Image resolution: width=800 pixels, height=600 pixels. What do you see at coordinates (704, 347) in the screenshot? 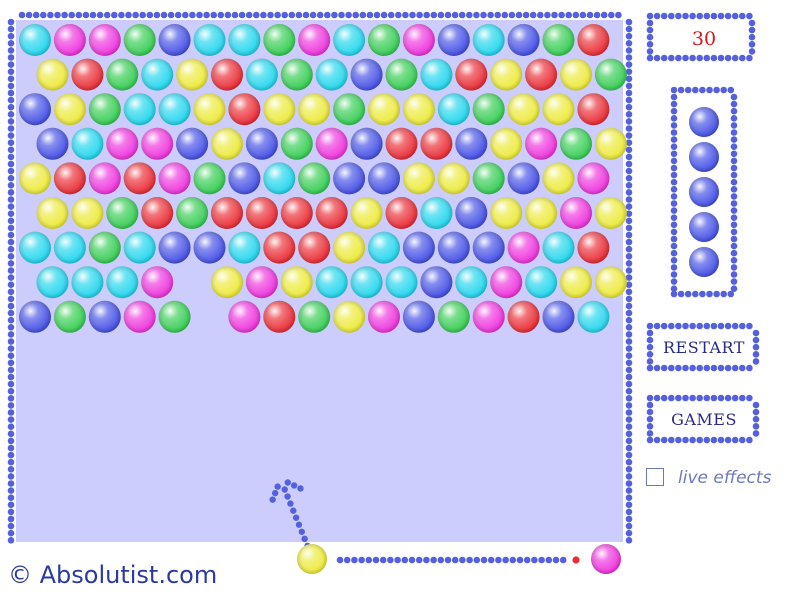
I see `restart-button: RESTART` at bounding box center [704, 347].